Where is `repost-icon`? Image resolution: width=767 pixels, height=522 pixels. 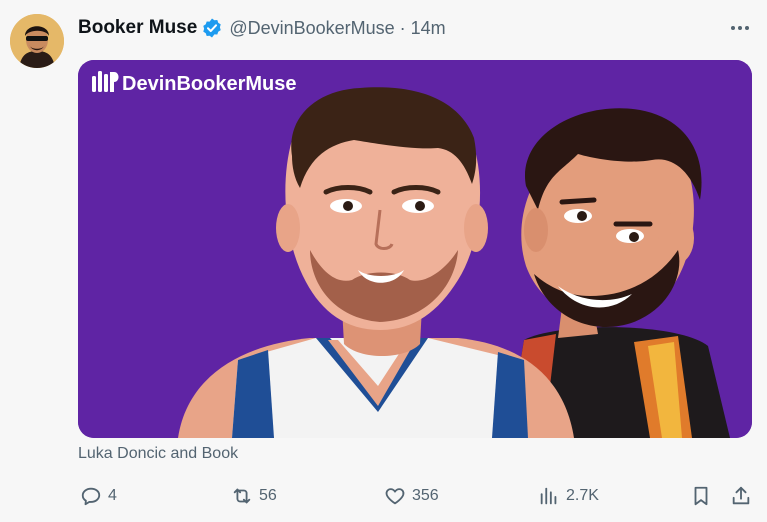
repost-icon is located at coordinates (242, 496).